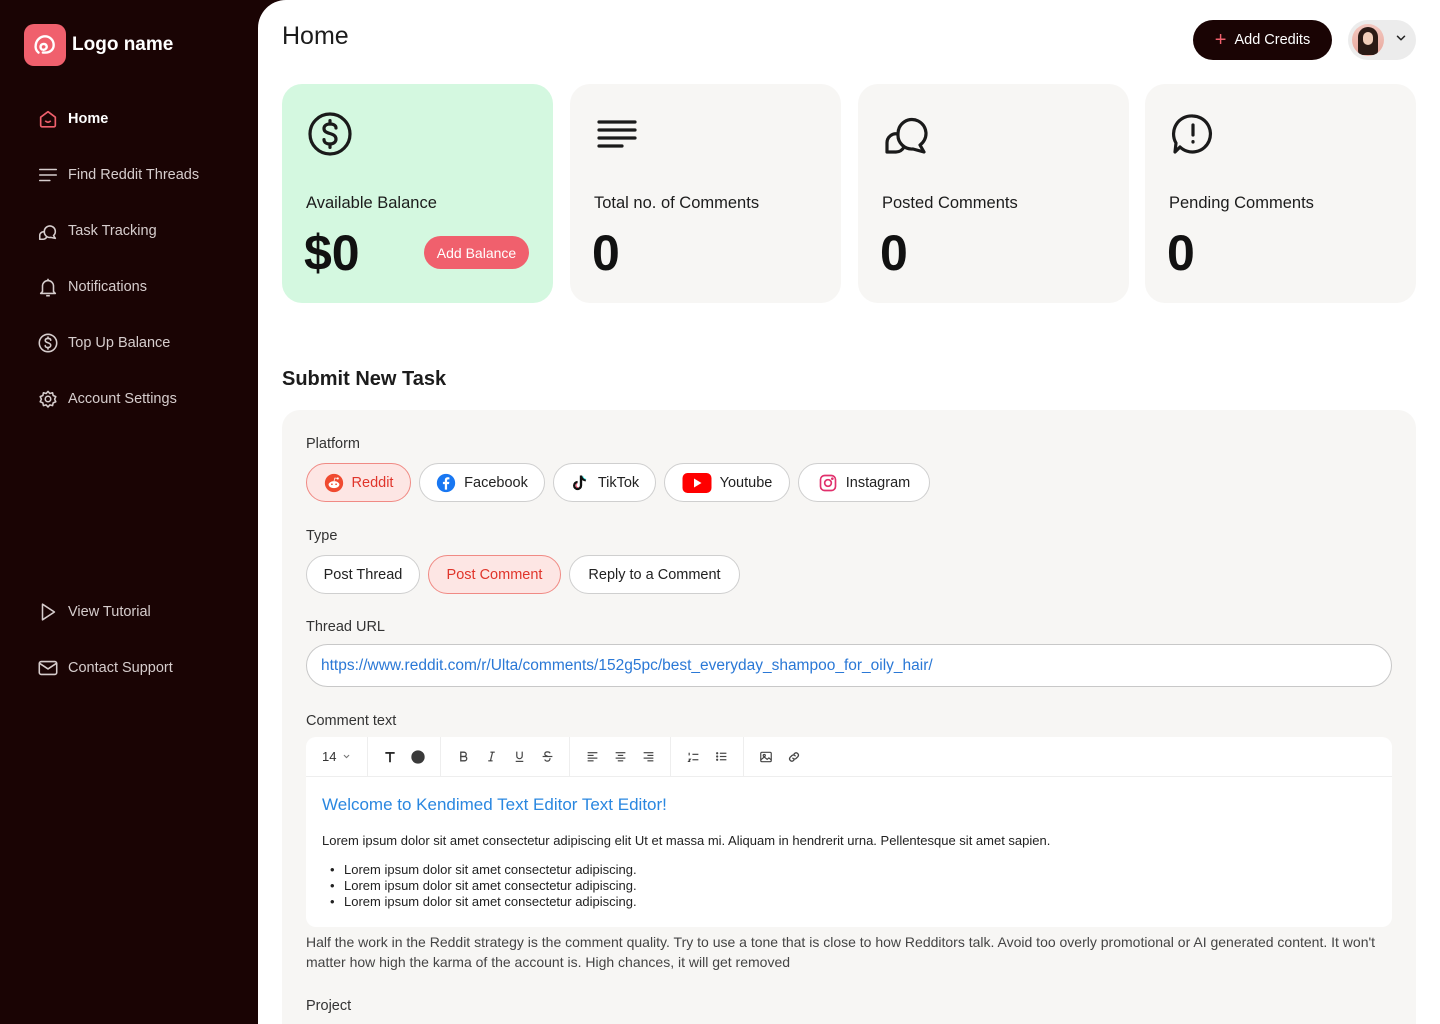 The height and width of the screenshot is (1024, 1440). I want to click on link-icon, so click(794, 757).